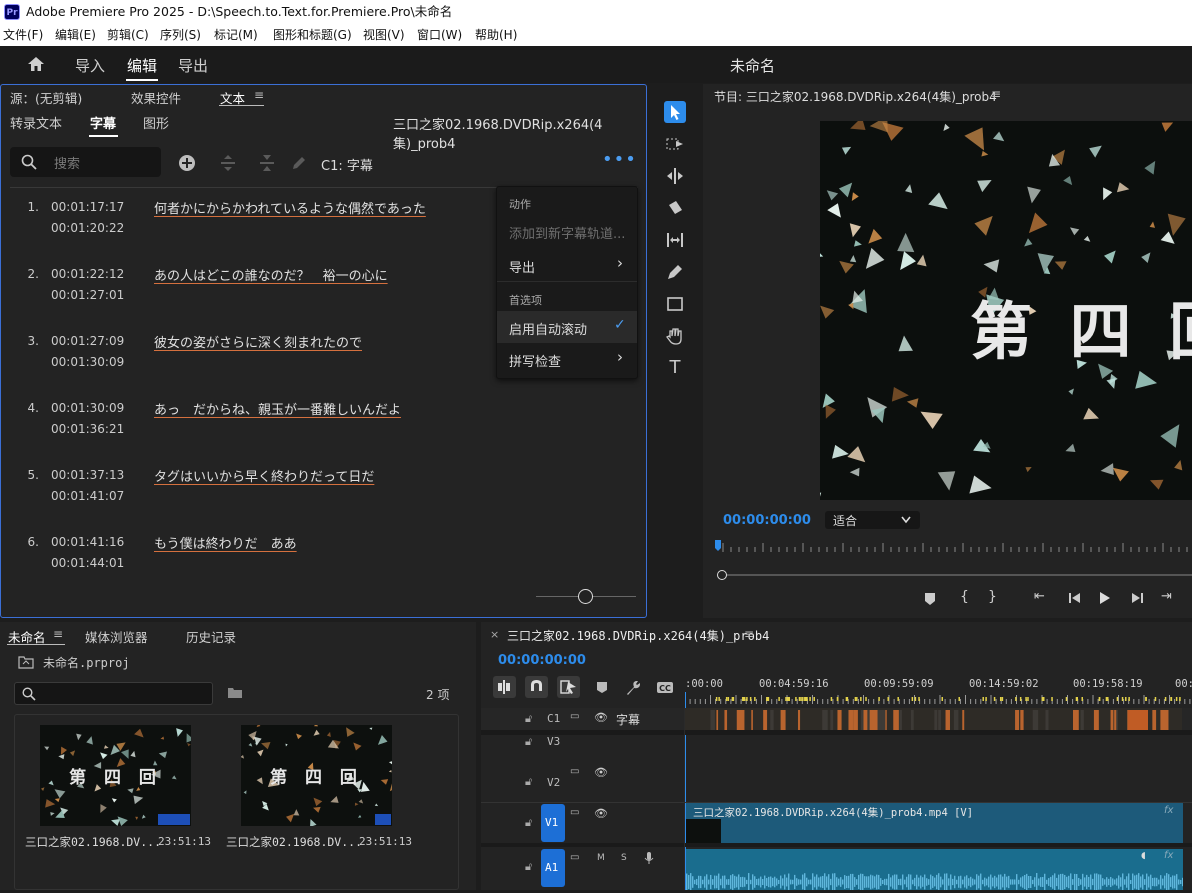 The height and width of the screenshot is (893, 1192). I want to click on caption-text: 何者かにからかわれているような偶然であった, so click(290, 207).